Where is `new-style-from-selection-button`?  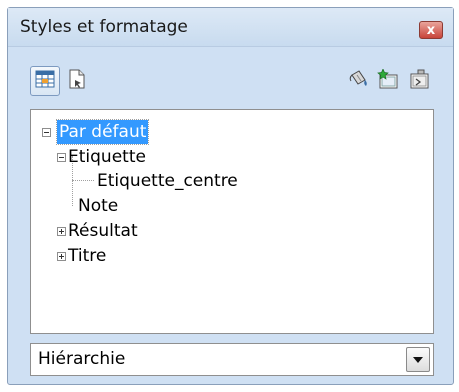 new-style-from-selection-button is located at coordinates (388, 81).